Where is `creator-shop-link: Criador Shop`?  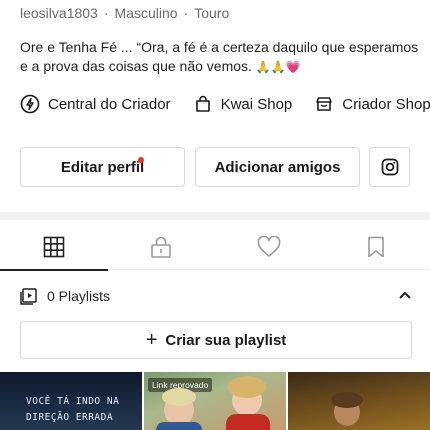 creator-shop-link: Criador Shop is located at coordinates (372, 104).